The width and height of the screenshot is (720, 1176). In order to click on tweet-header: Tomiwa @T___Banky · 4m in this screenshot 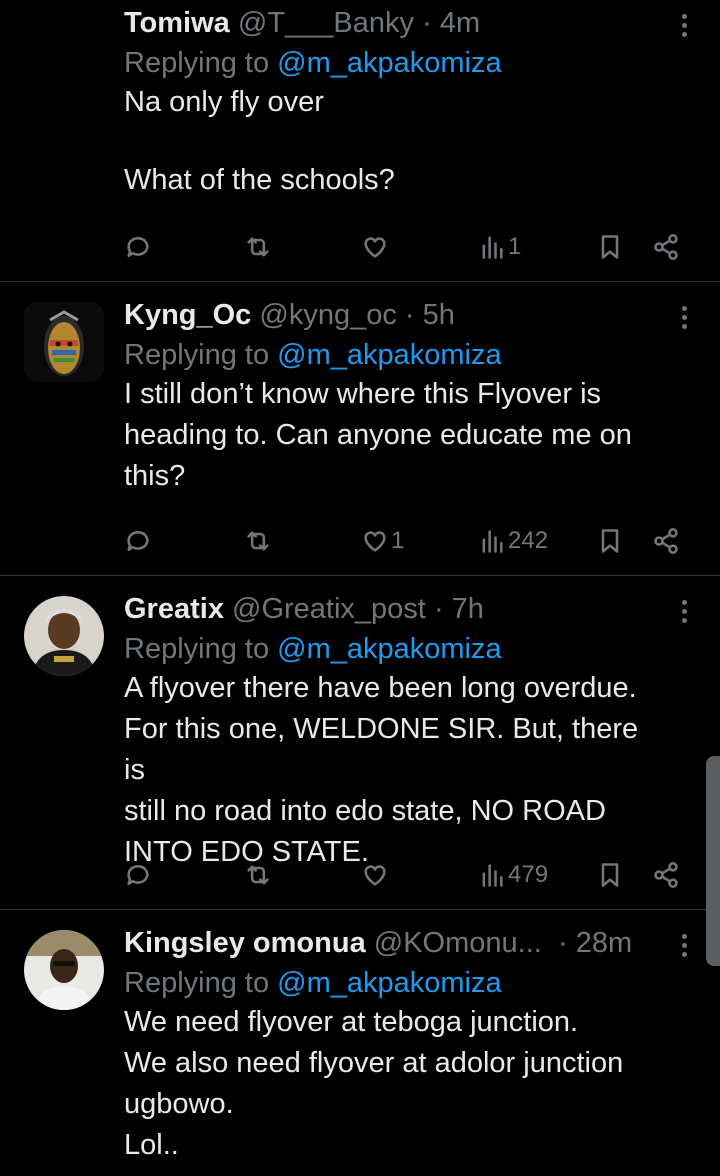, I will do `click(394, 23)`.